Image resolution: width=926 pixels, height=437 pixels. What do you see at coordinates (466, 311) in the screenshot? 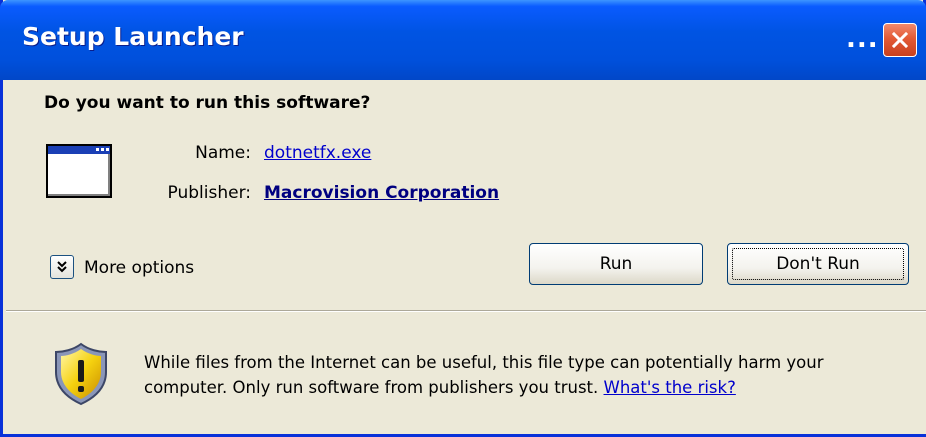
I see `divider` at bounding box center [466, 311].